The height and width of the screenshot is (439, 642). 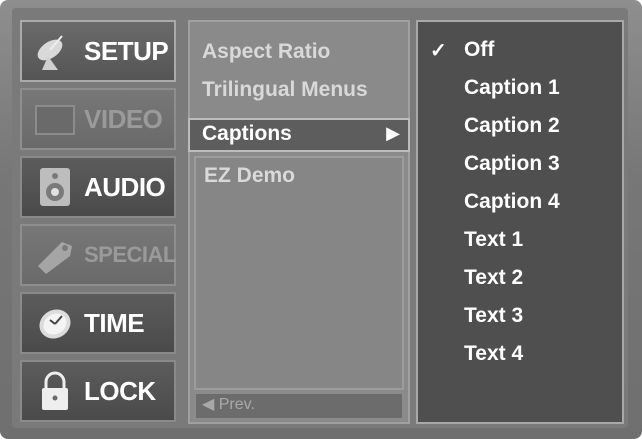 I want to click on menu-item-label: Captions, so click(x=247, y=133).